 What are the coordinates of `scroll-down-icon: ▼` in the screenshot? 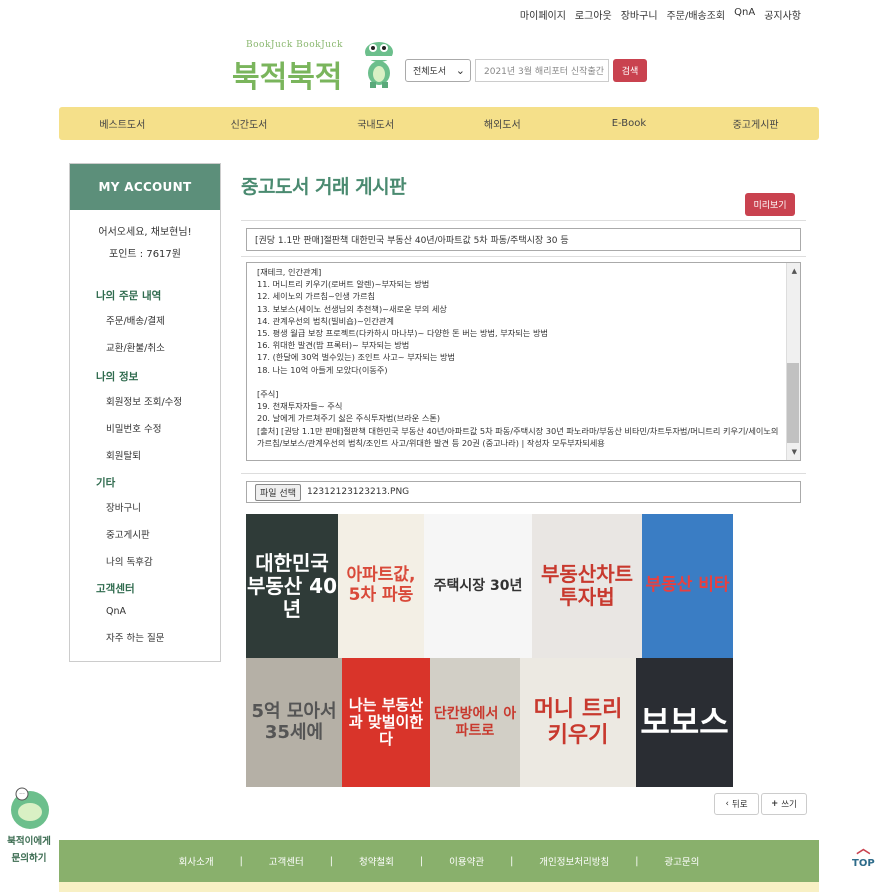 It's located at (794, 452).